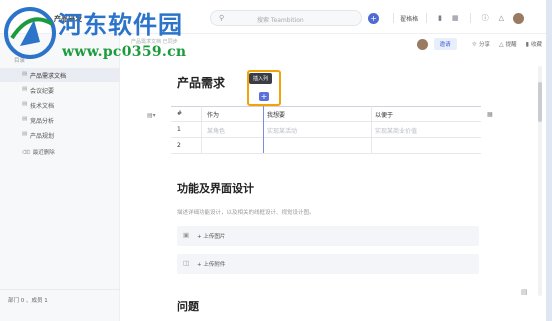  What do you see at coordinates (179, 129) in the screenshot?
I see `table-cell: 1` at bounding box center [179, 129].